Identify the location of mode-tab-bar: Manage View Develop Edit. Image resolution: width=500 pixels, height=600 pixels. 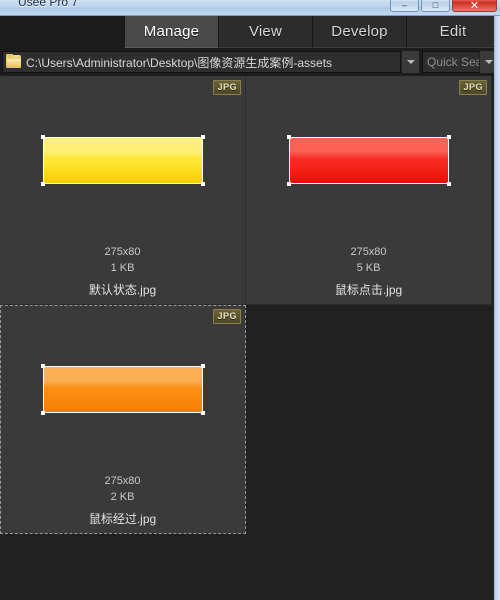
(250, 32).